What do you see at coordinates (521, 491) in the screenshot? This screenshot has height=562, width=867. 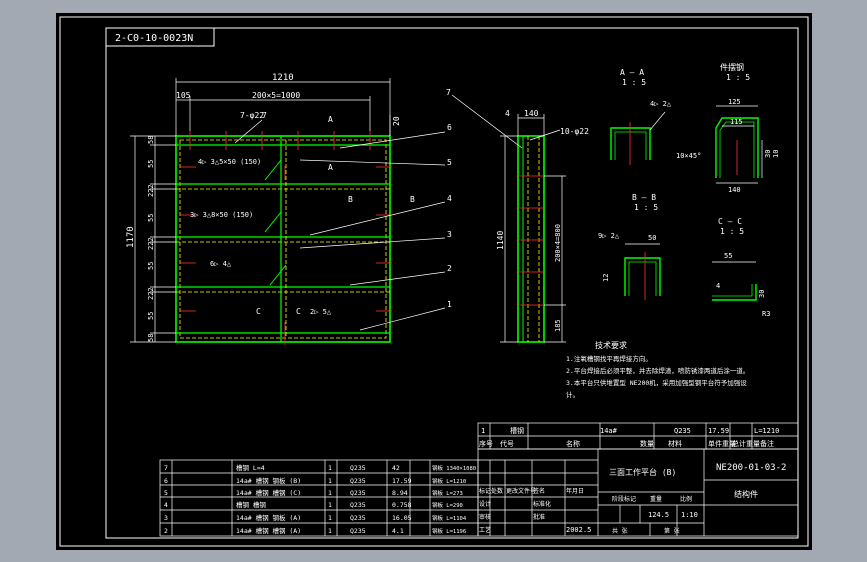 I see `svg-text: 更改文件号` at bounding box center [521, 491].